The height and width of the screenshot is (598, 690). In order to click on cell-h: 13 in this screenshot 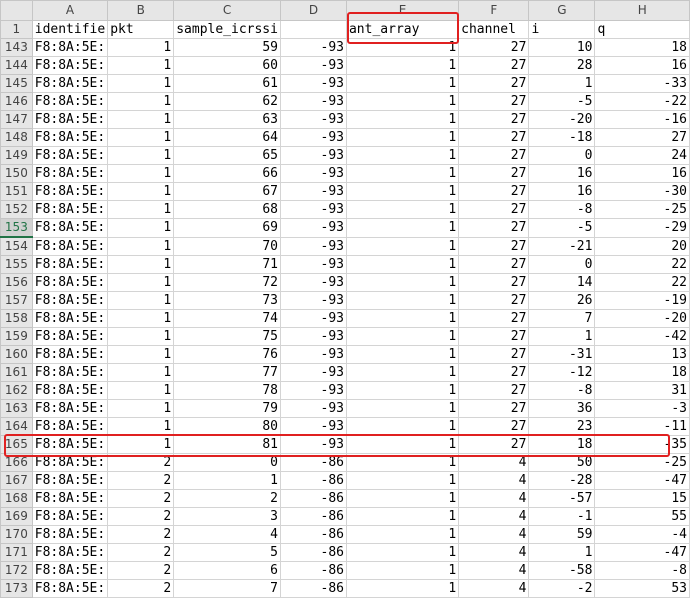, I will do `click(642, 354)`.